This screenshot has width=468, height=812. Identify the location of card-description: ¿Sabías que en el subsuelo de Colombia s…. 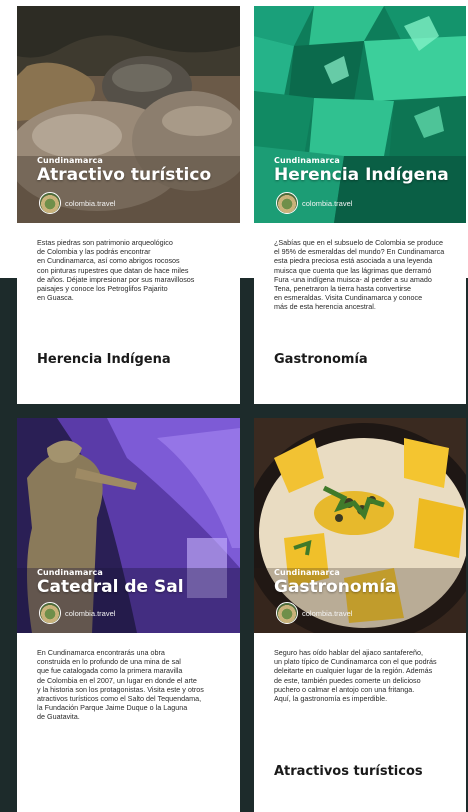
(359, 275).